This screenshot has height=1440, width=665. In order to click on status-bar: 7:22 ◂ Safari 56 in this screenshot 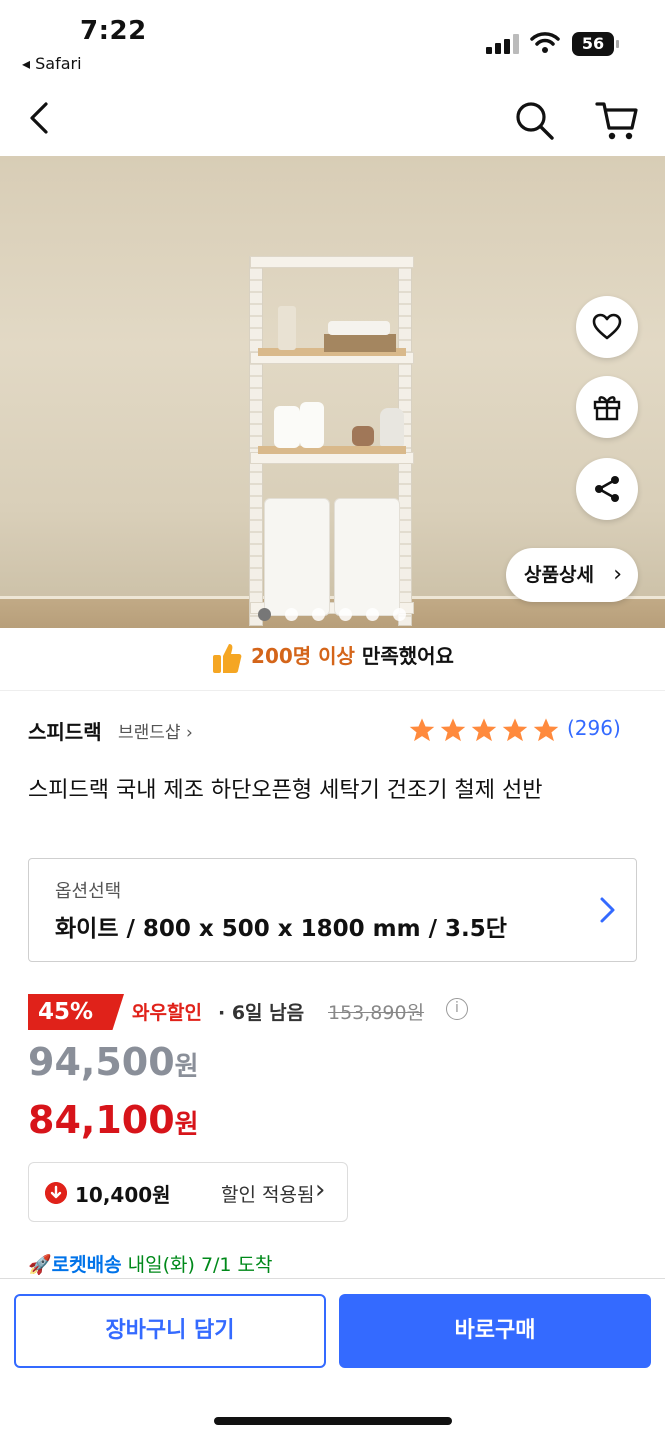, I will do `click(332, 40)`.